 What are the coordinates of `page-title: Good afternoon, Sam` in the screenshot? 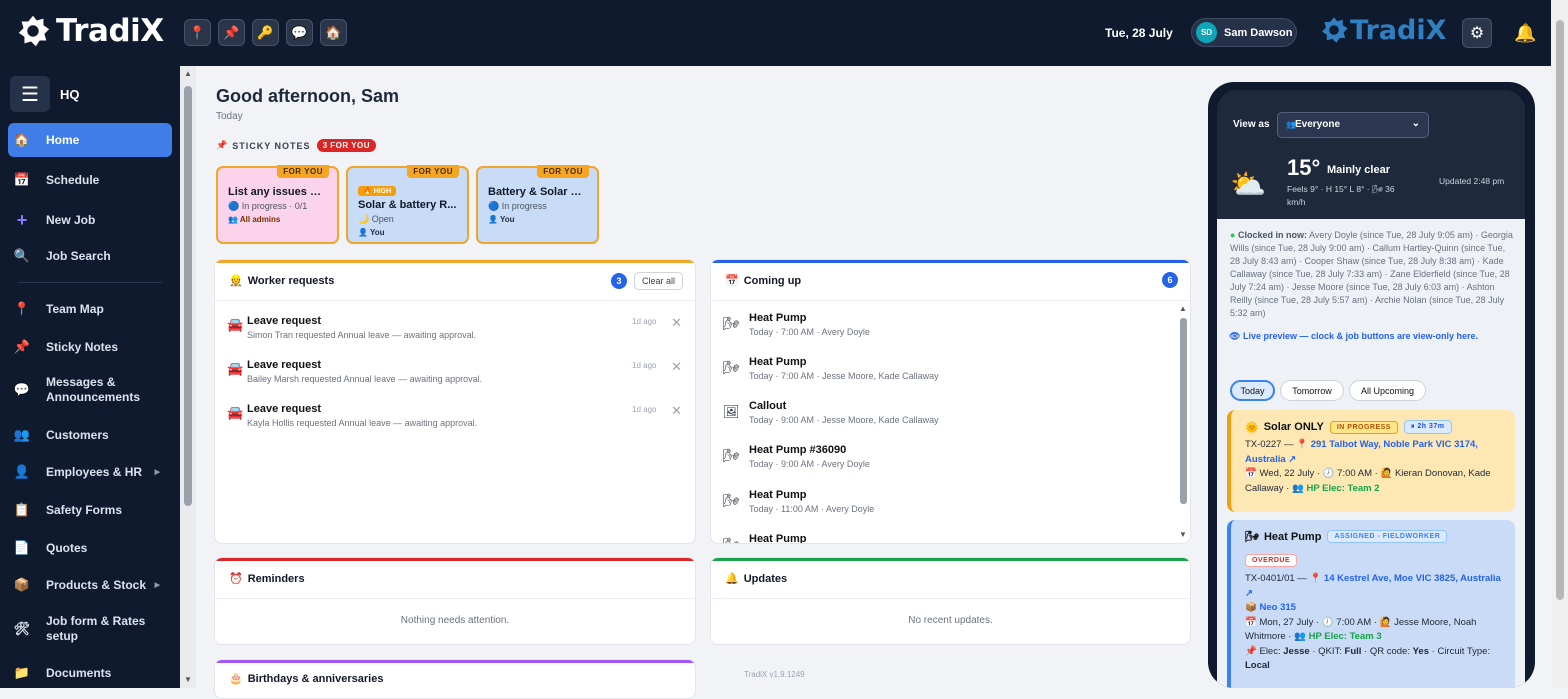 It's located at (308, 96).